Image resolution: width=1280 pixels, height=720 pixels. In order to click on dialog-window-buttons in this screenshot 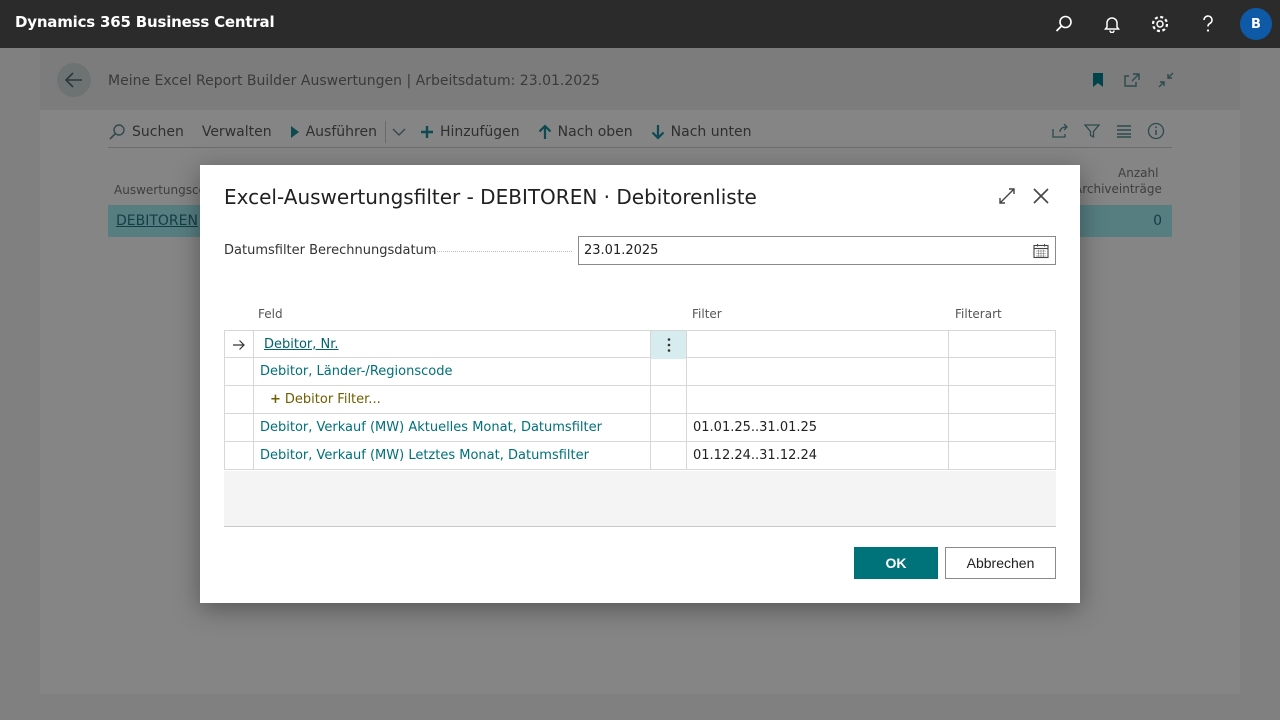, I will do `click(1024, 196)`.